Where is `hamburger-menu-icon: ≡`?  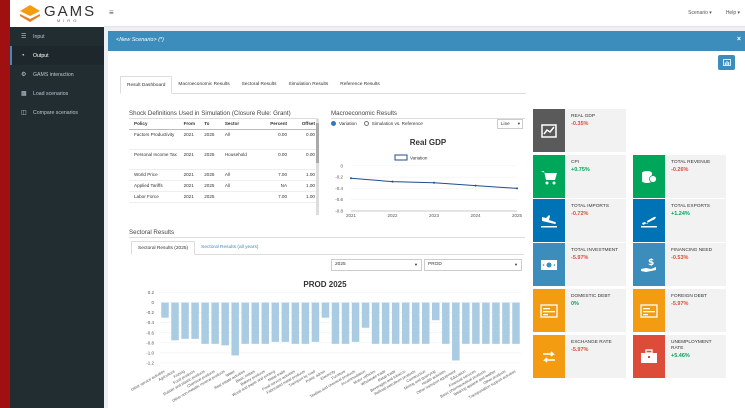
hamburger-menu-icon: ≡ is located at coordinates (111, 12).